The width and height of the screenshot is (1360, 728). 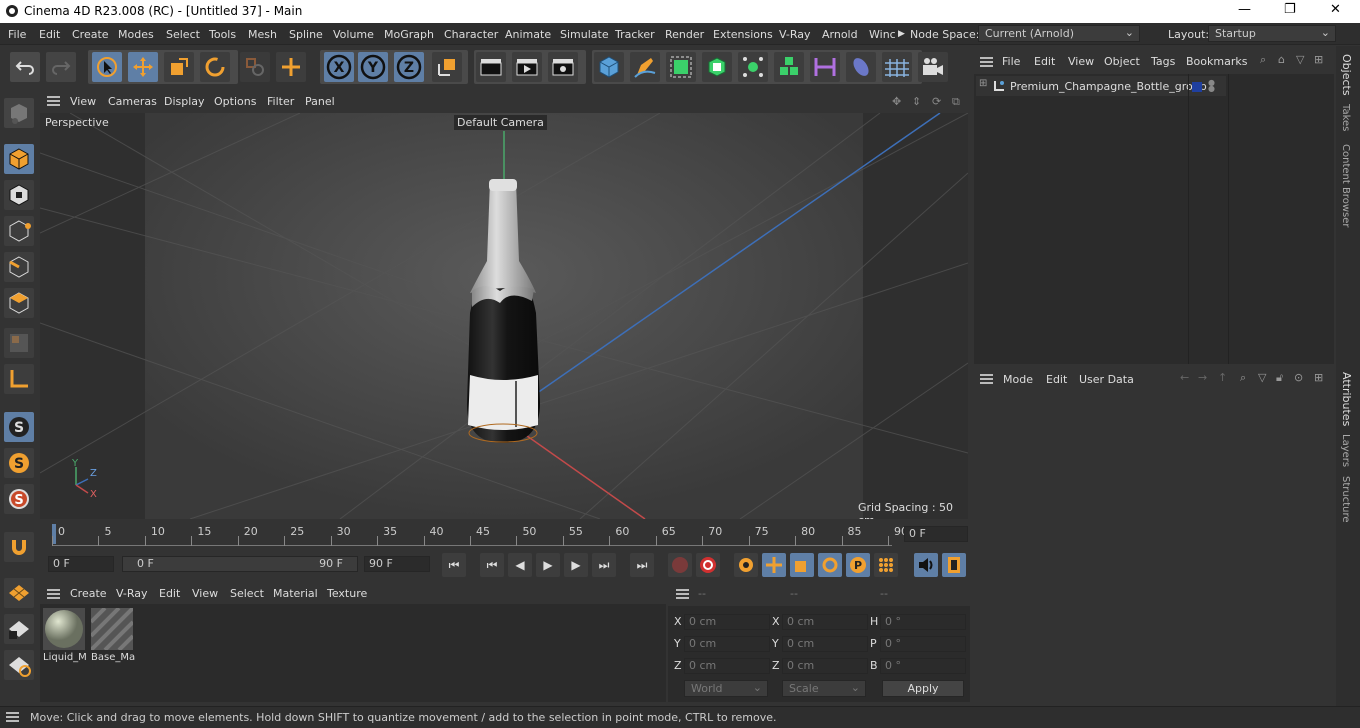 What do you see at coordinates (19, 379) in the screenshot?
I see `axis-mode-button` at bounding box center [19, 379].